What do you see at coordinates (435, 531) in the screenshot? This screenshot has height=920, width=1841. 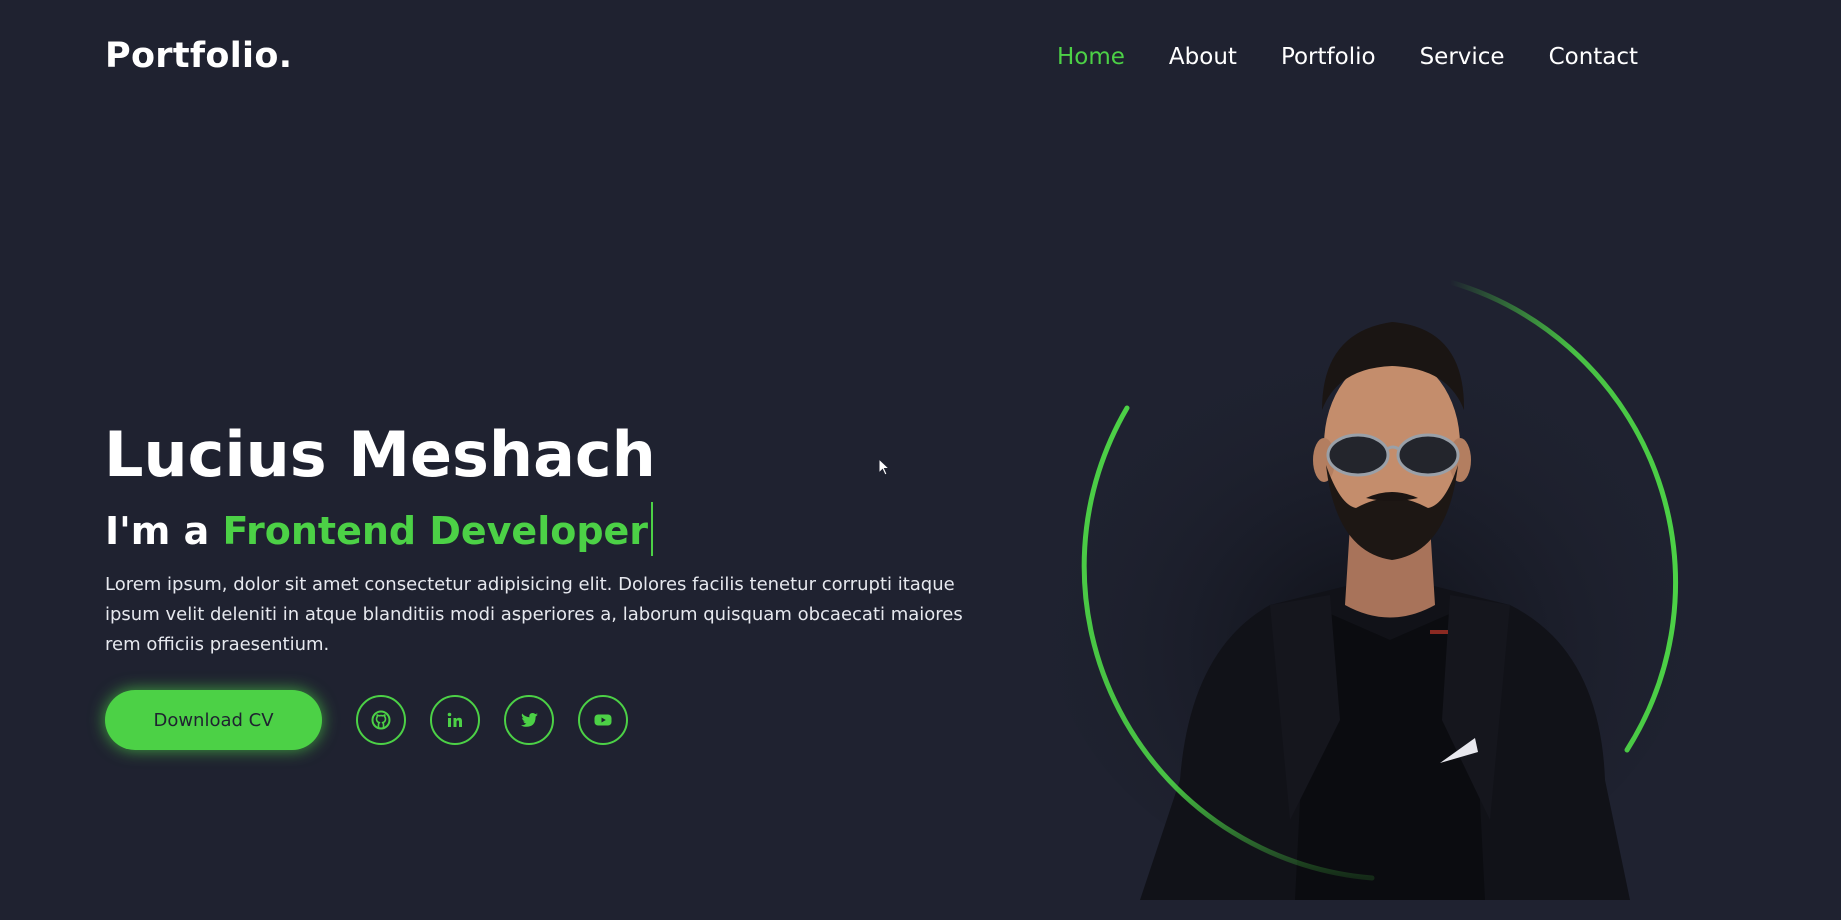 I see `role-highlight: Frontend Developer` at bounding box center [435, 531].